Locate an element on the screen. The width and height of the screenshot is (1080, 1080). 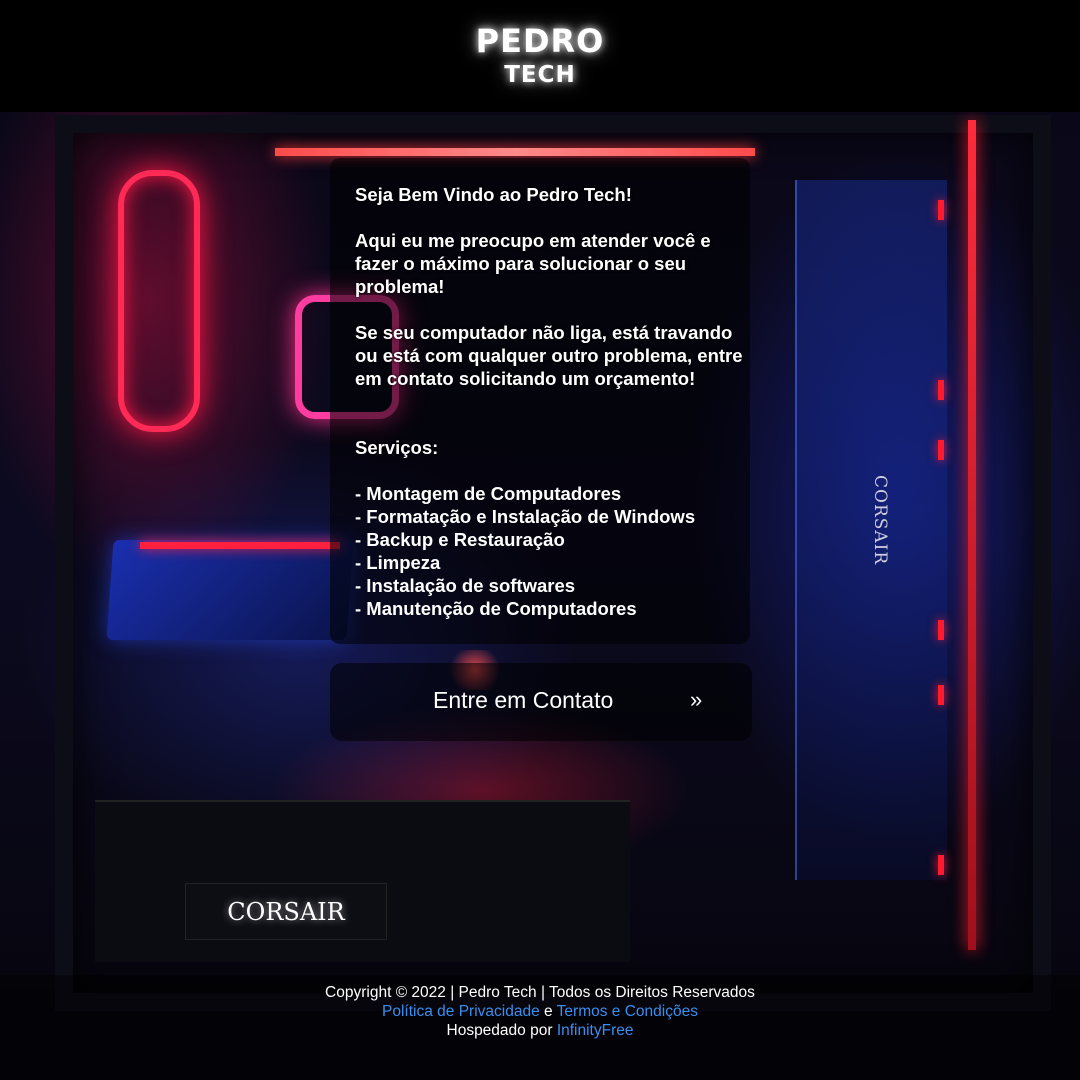
contact-button-label: Entre em Contato is located at coordinates (523, 700).